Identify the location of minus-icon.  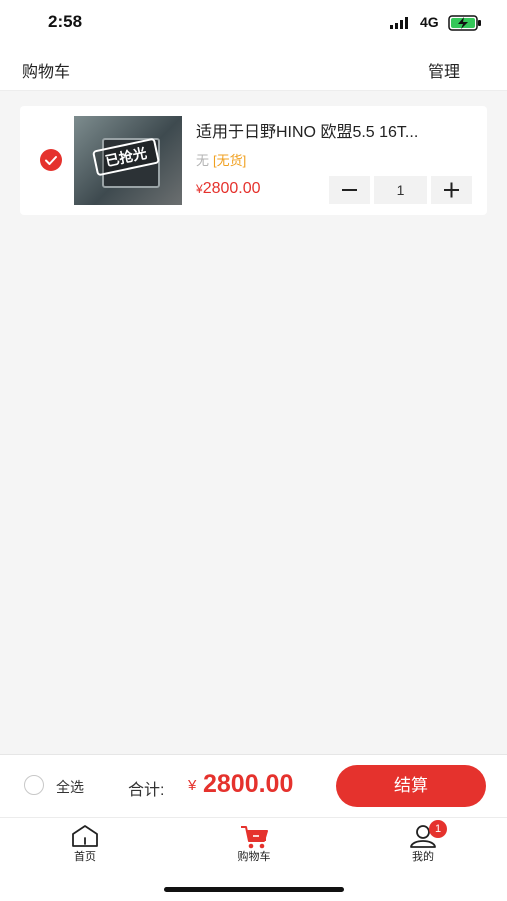
(349, 190).